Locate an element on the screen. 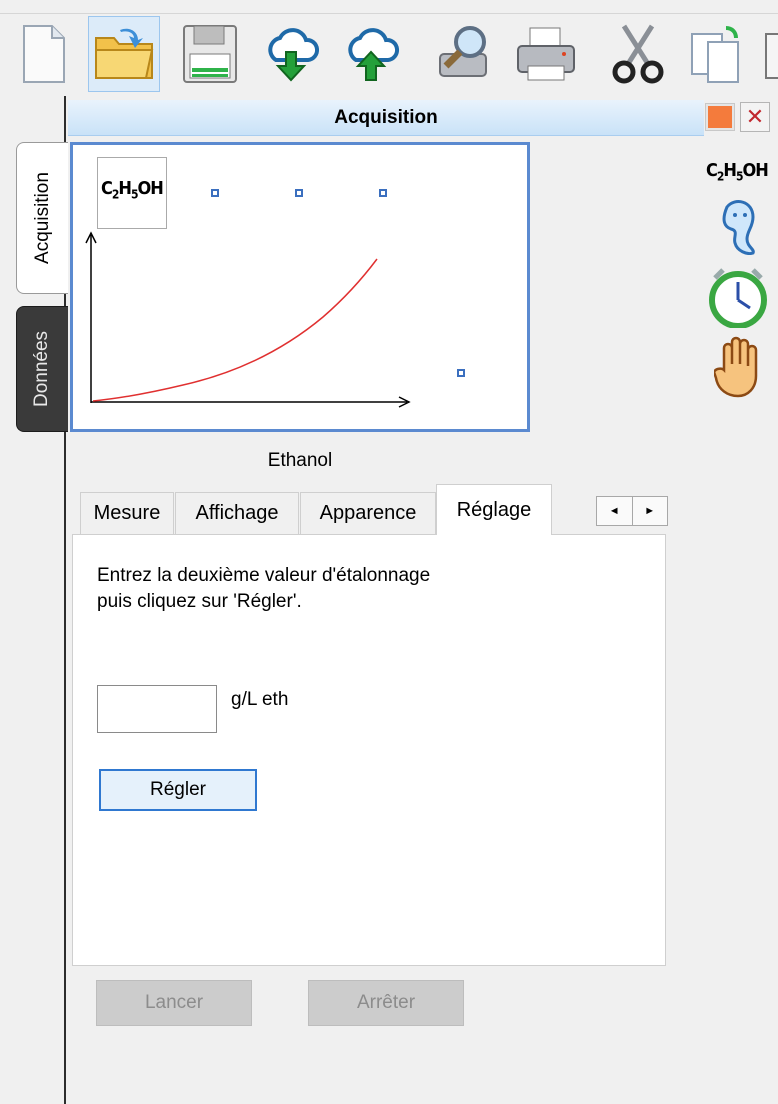  tab-affichage: Affichage is located at coordinates (237, 513).